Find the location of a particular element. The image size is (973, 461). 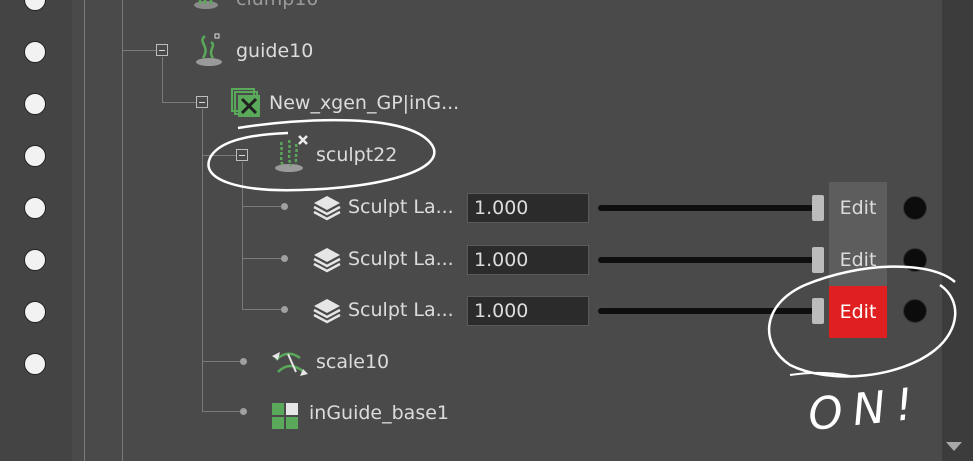

inguide-icon is located at coordinates (285, 416).